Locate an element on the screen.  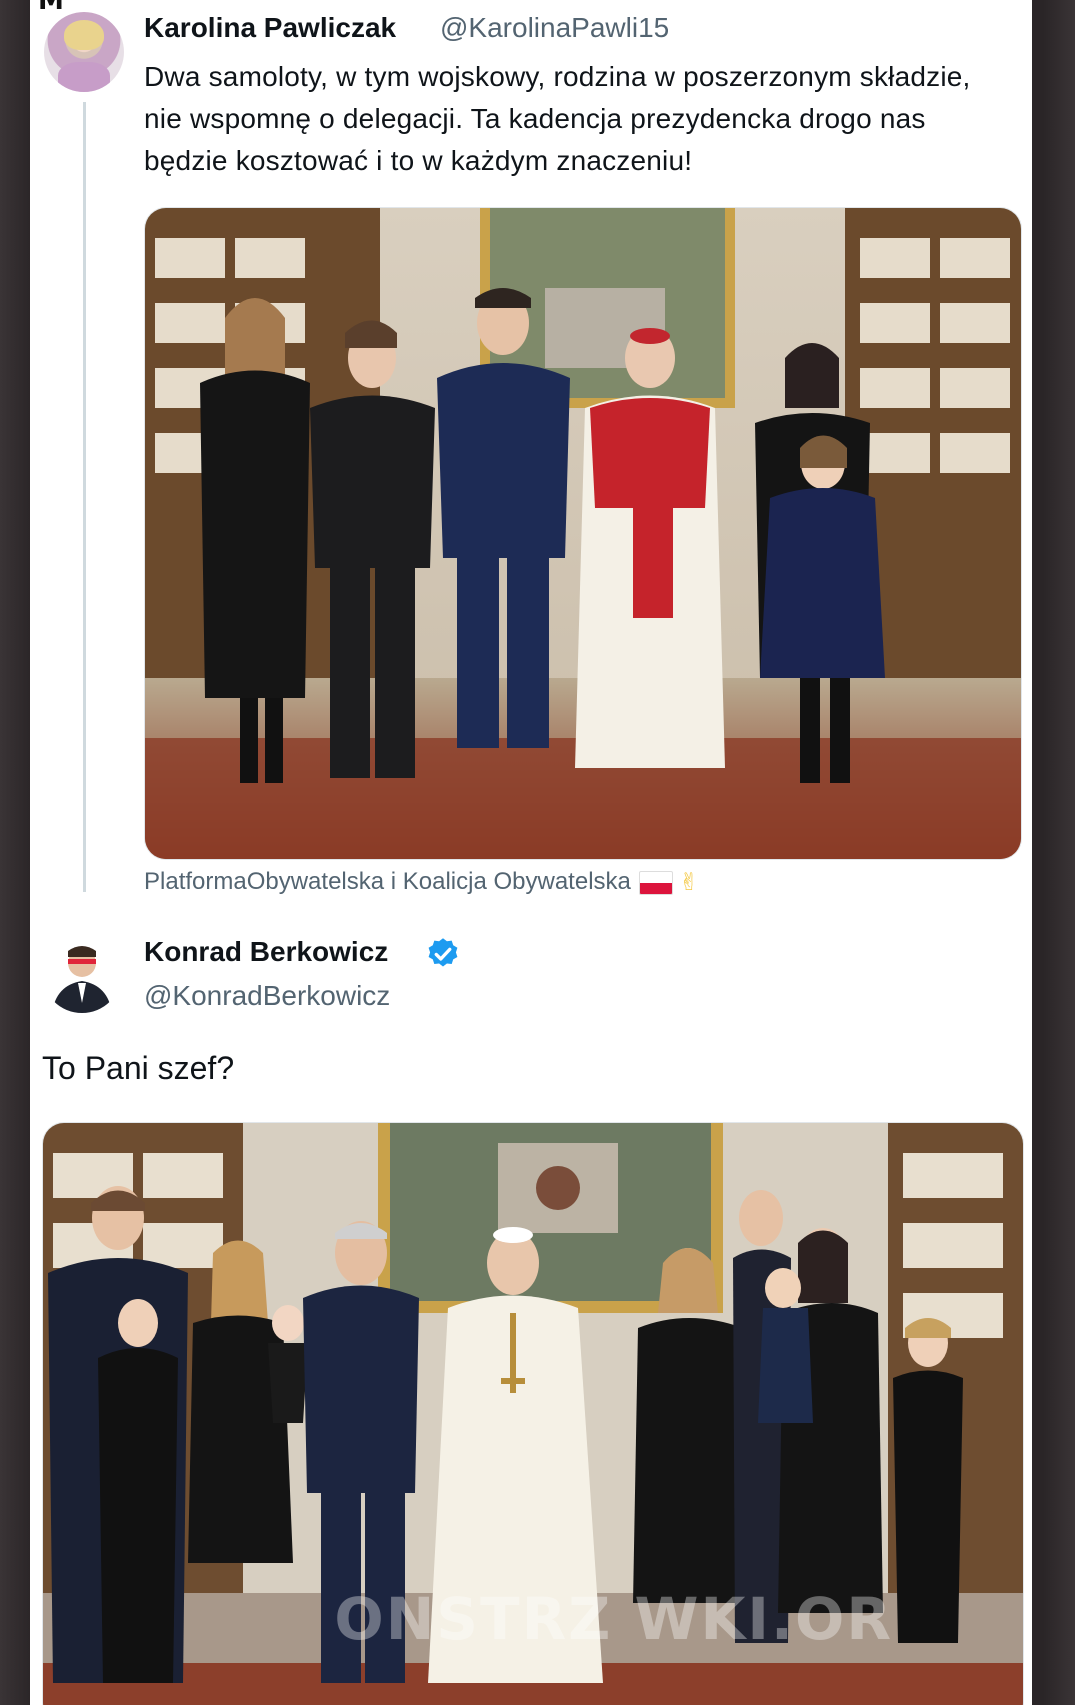
victory-hand-icon: ✌ is located at coordinates (688, 883).